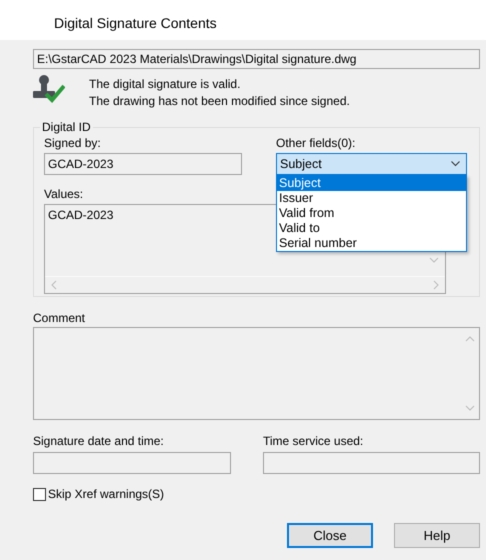 Image resolution: width=486 pixels, height=560 pixels. What do you see at coordinates (256, 59) in the screenshot?
I see `file-path-field: E:\GstarCAD 2023 Materials\Drawings\Digital signature.dwg` at bounding box center [256, 59].